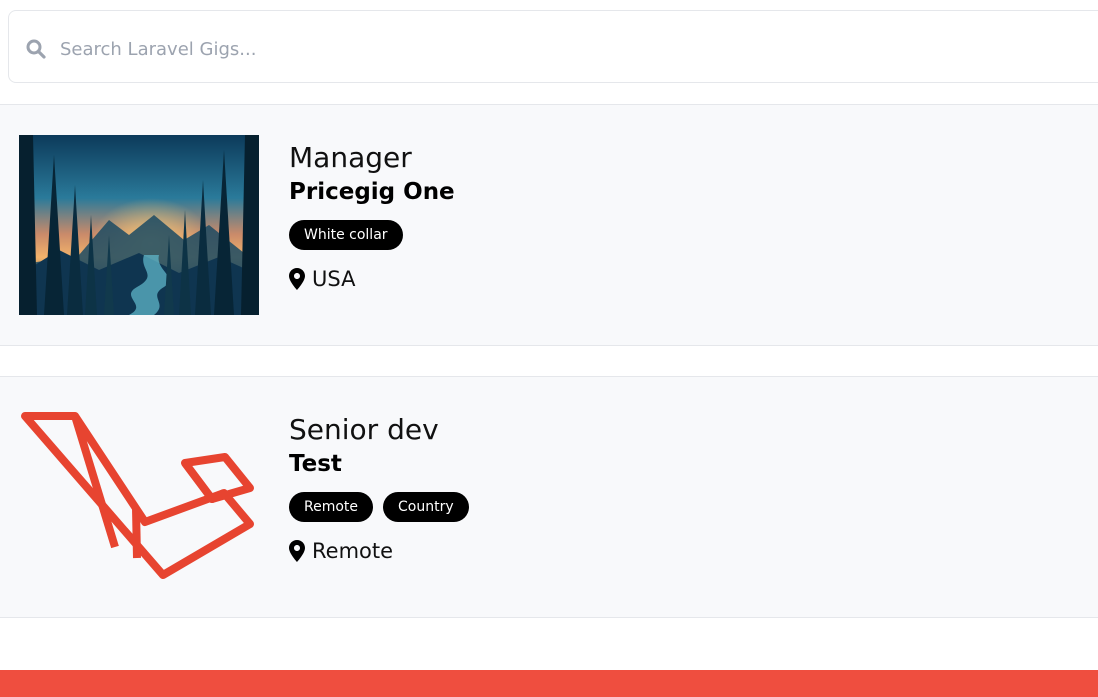 The image size is (1098, 697). I want to click on tag-list: White collar, so click(372, 235).